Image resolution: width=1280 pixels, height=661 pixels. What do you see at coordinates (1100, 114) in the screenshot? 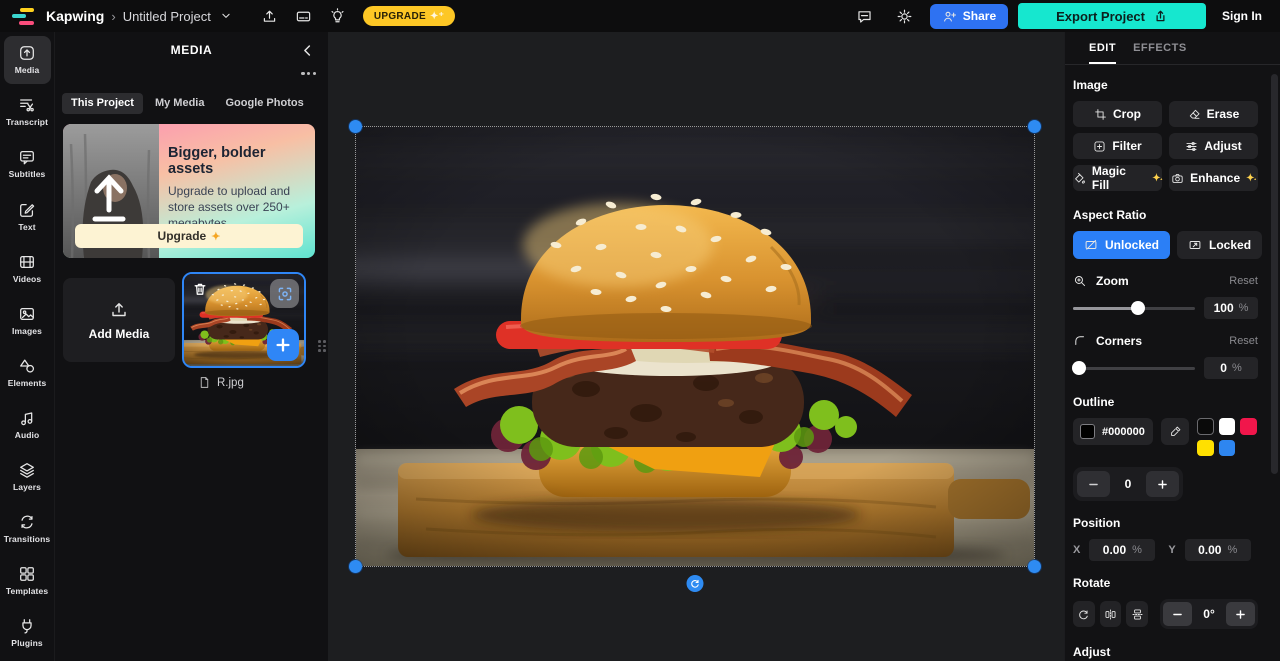
I see `crop-icon` at bounding box center [1100, 114].